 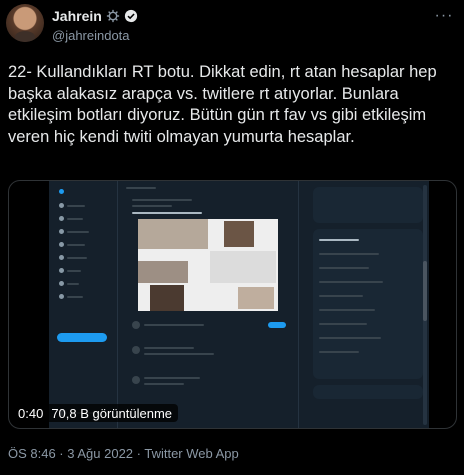 I want to click on embedded-logo-icon, so click(x=61, y=191).